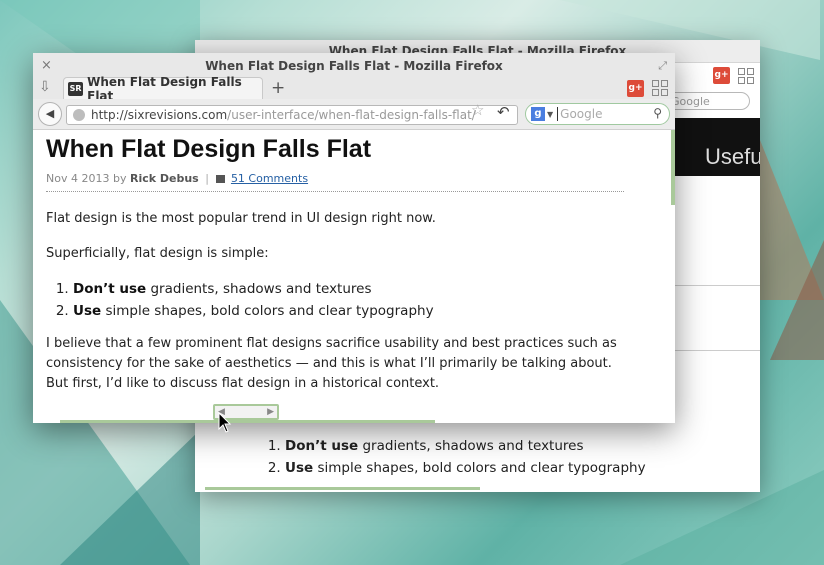 Image resolution: width=824 pixels, height=565 pixels. What do you see at coordinates (209, 149) in the screenshot?
I see `page-title: When Flat Design Falls Flat` at bounding box center [209, 149].